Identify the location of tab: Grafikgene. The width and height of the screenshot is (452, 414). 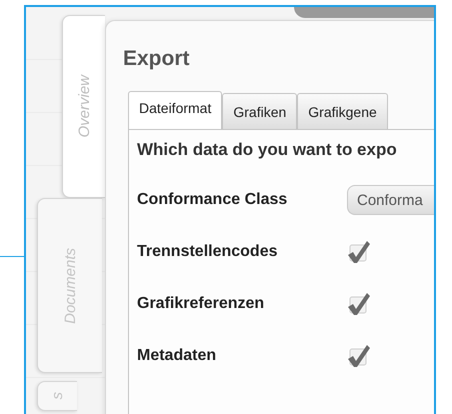
(342, 111).